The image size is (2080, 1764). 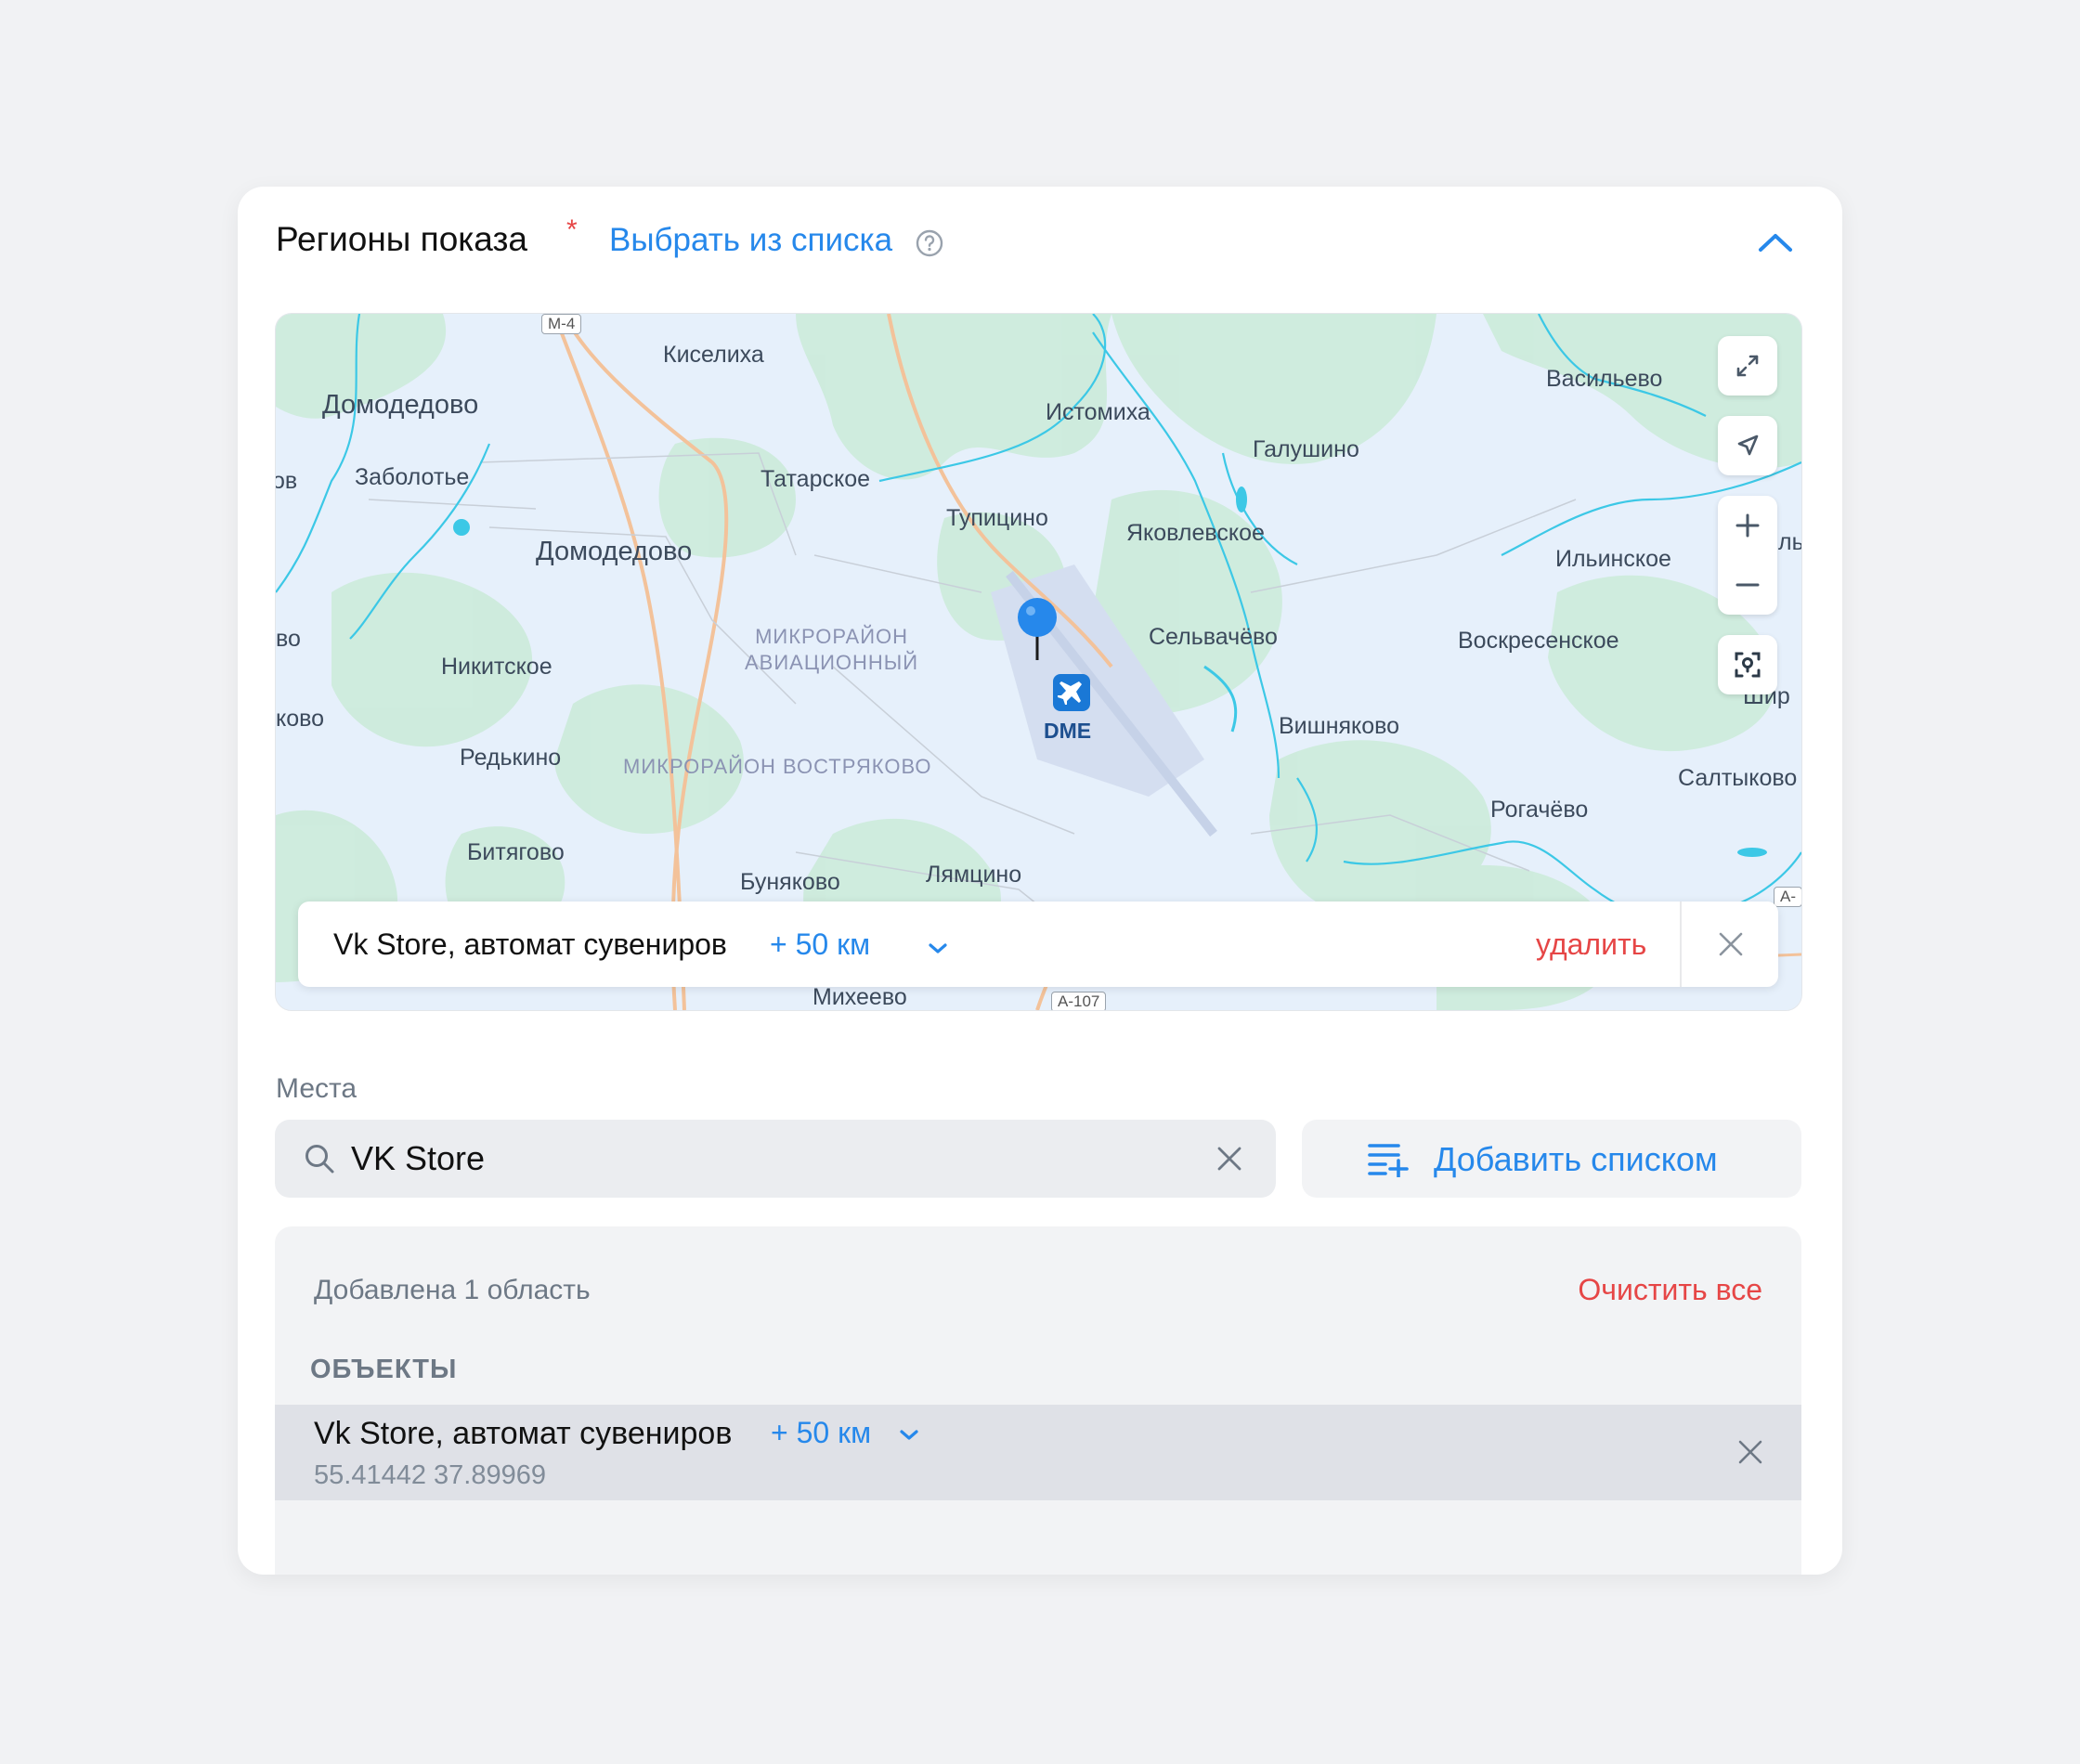 What do you see at coordinates (516, 852) in the screenshot?
I see `map-label-bityagovo: Битягово` at bounding box center [516, 852].